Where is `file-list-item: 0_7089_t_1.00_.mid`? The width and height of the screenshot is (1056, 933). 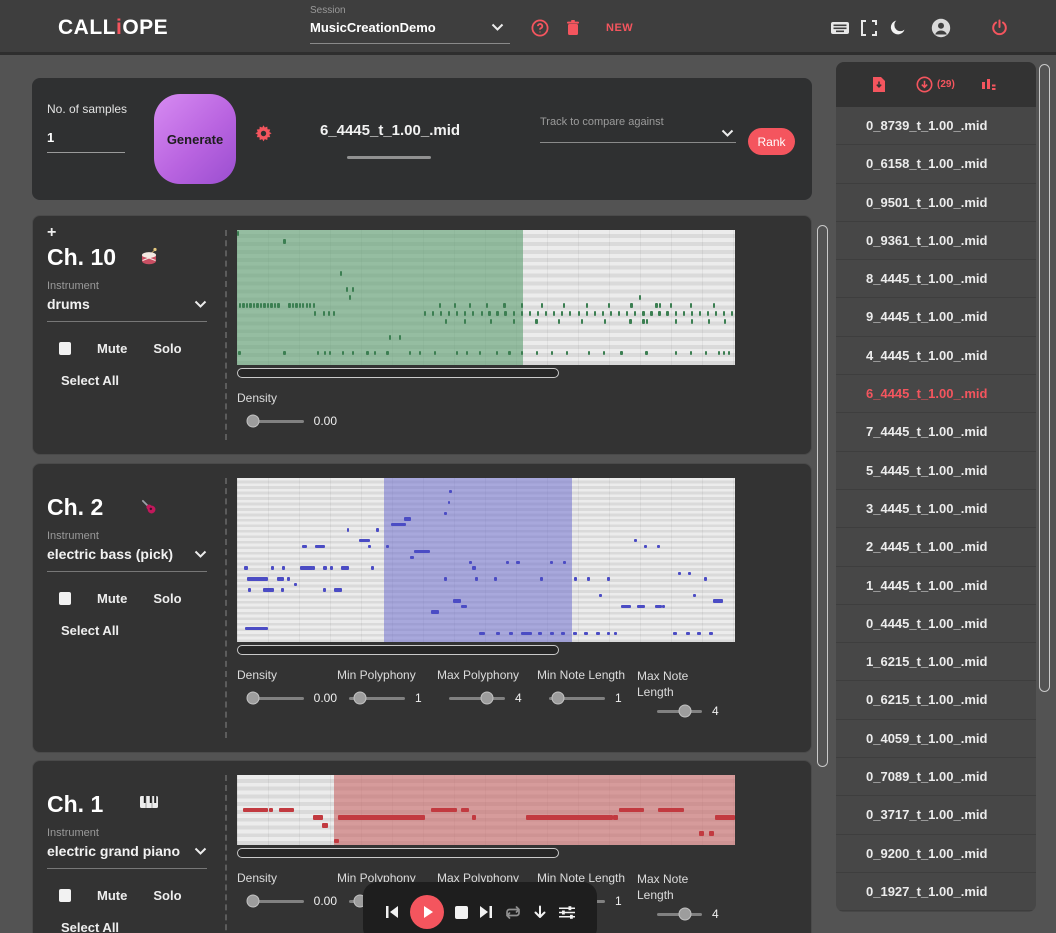 file-list-item: 0_7089_t_1.00_.mid is located at coordinates (936, 777).